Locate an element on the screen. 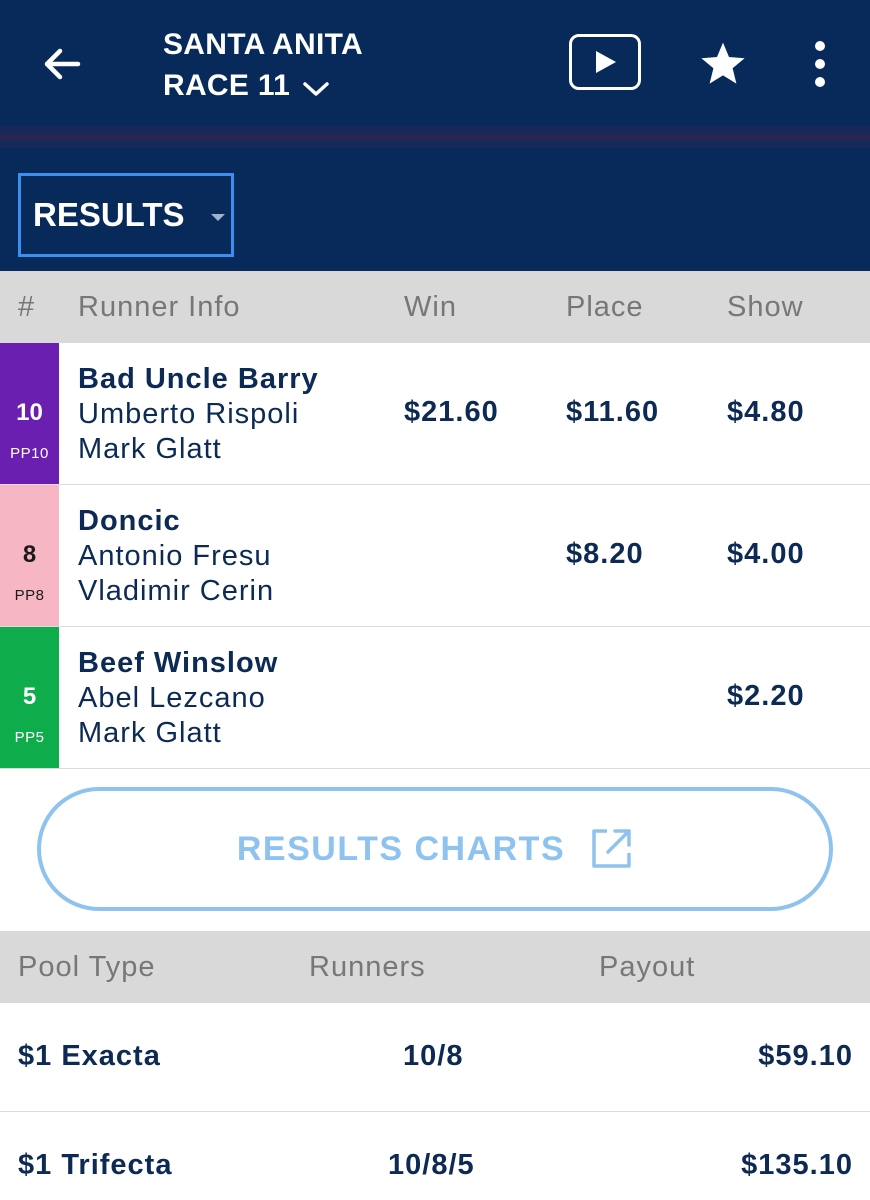 This screenshot has width=870, height=1200. col-pool-type: Pool Type is located at coordinates (87, 967).